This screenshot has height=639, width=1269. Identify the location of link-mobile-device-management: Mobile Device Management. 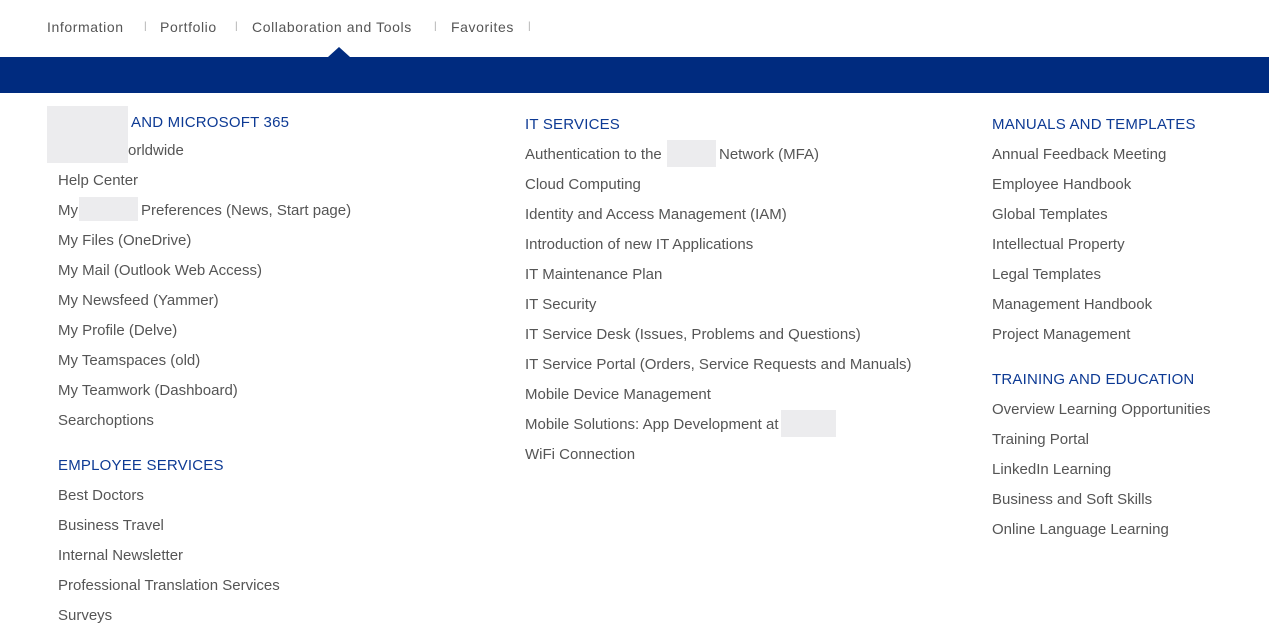
(618, 394).